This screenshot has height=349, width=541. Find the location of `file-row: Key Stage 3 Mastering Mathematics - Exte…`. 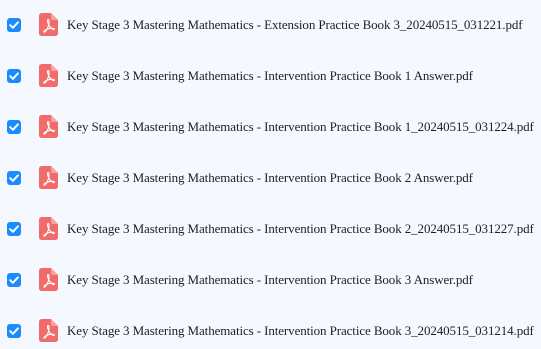

file-row: Key Stage 3 Mastering Mathematics - Exte… is located at coordinates (270, 25).